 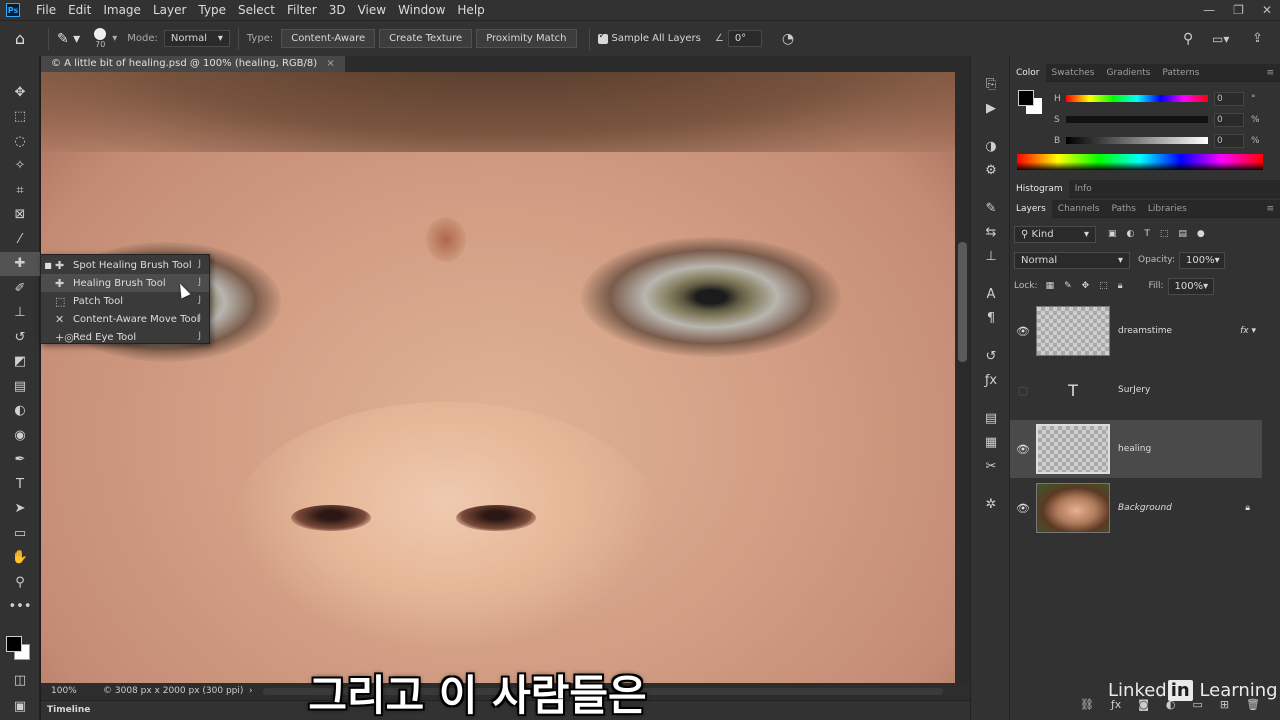 What do you see at coordinates (1220, 39) in the screenshot?
I see `workspace-icon: ▭▾` at bounding box center [1220, 39].